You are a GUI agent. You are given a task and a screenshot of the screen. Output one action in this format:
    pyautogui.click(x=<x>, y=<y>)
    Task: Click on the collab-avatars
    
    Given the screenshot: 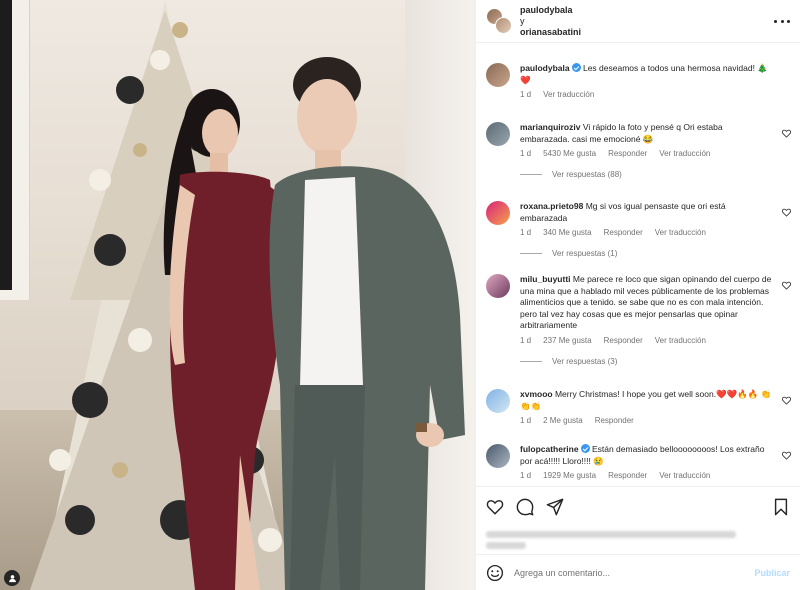 What is the action you would take?
    pyautogui.click(x=499, y=21)
    